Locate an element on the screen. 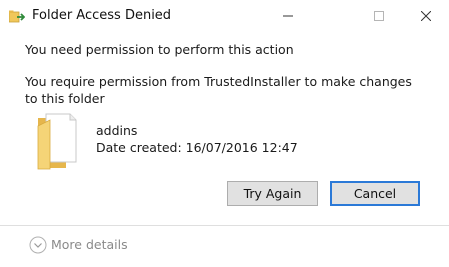 The height and width of the screenshot is (267, 449). folder-icon is located at coordinates (61, 141).